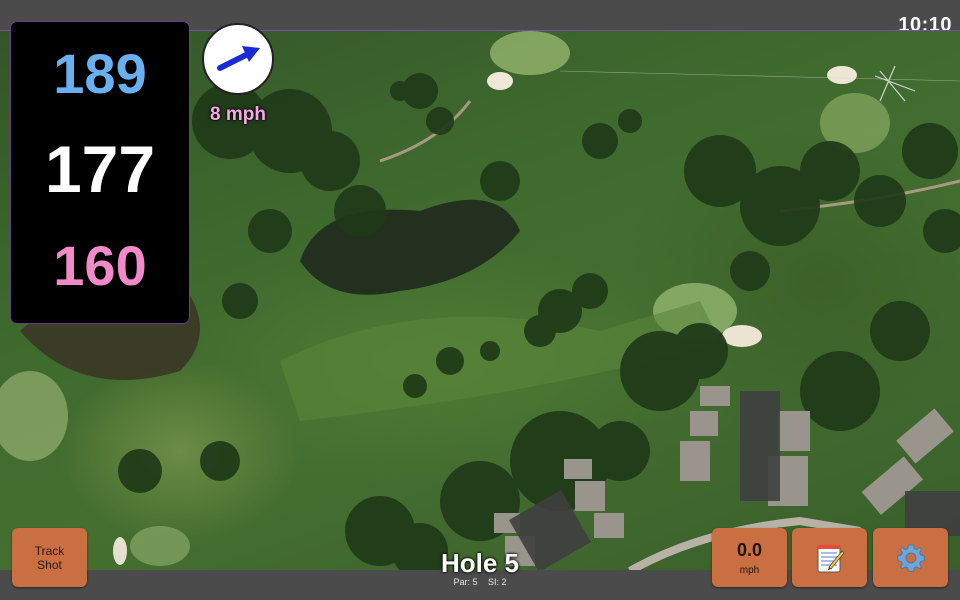  I want to click on wind-value: 0.0, so click(749, 549).